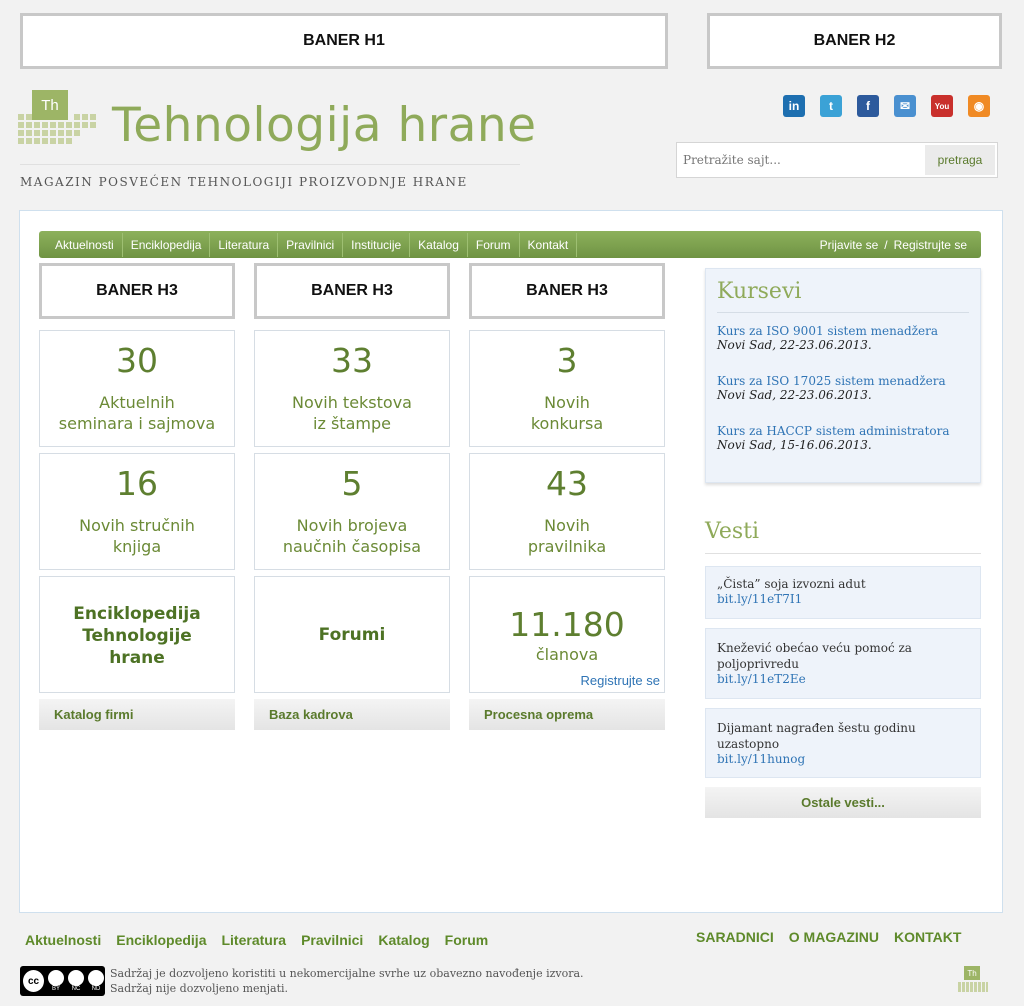  Describe the element at coordinates (942, 106) in the screenshot. I see `youtube-icon: You` at that location.